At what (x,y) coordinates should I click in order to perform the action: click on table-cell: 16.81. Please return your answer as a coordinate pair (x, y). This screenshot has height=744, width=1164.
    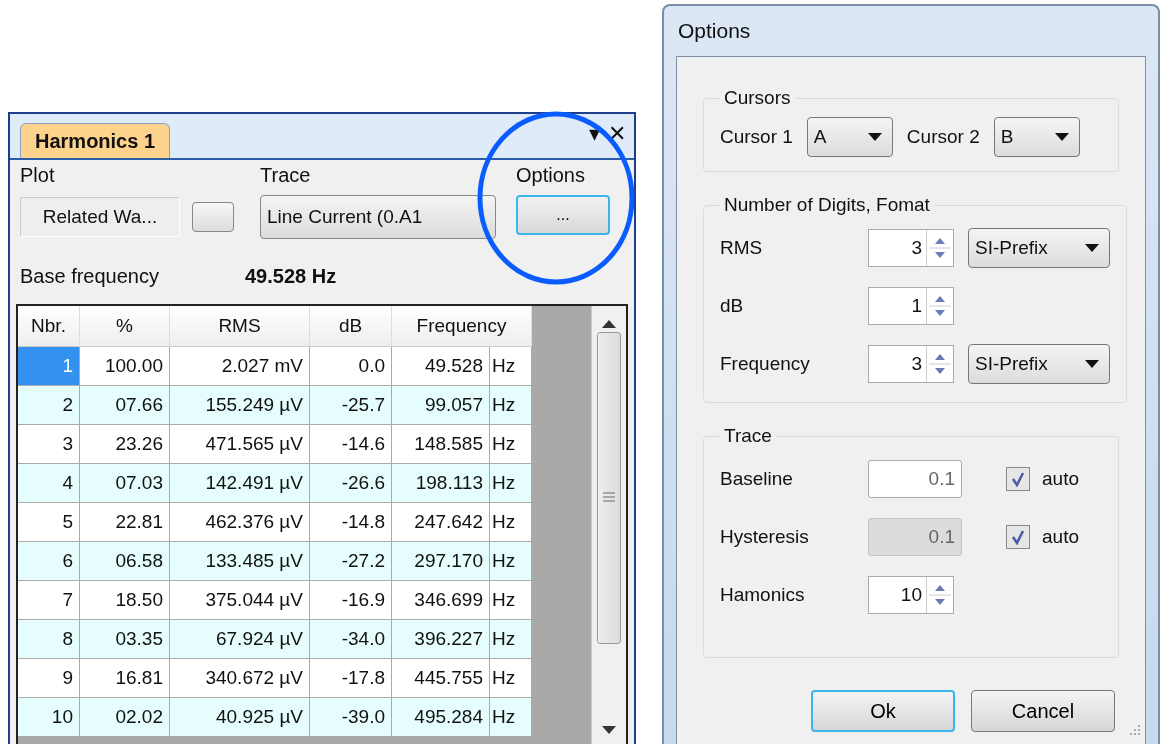
    Looking at the image, I should click on (125, 678).